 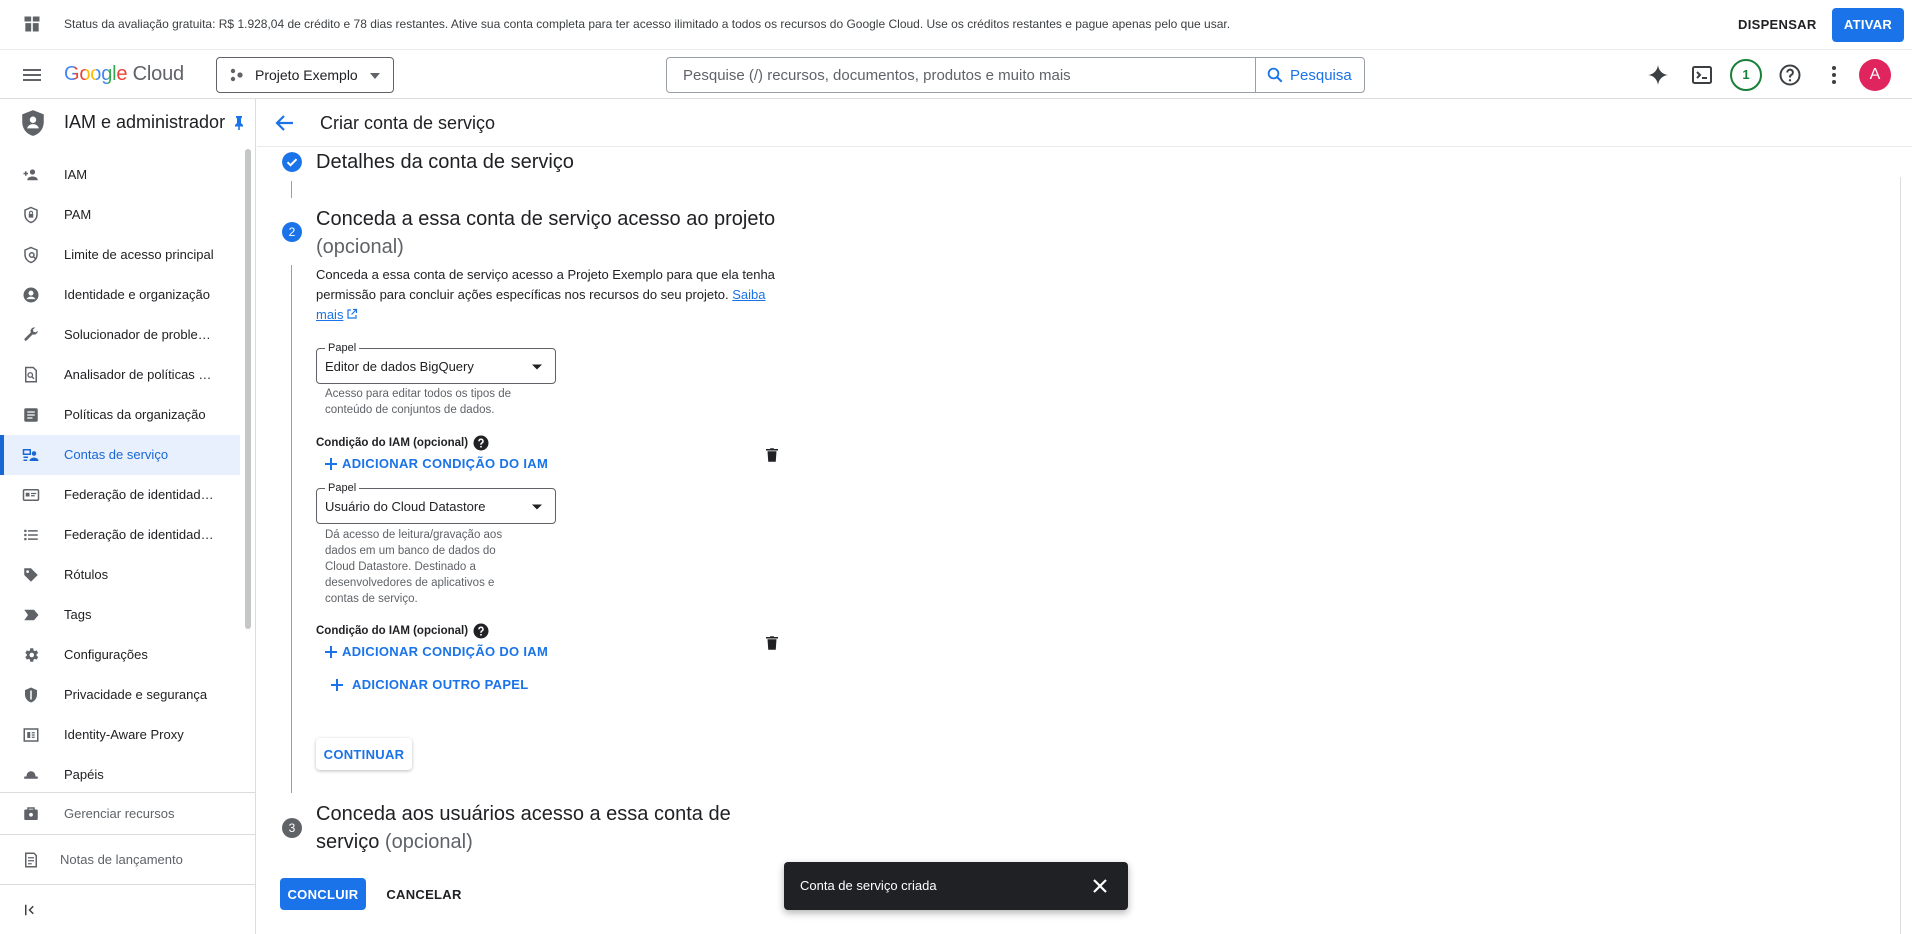 What do you see at coordinates (429, 684) in the screenshot?
I see `add-another-role-button: ADICIONAR OUTRO PAPEL` at bounding box center [429, 684].